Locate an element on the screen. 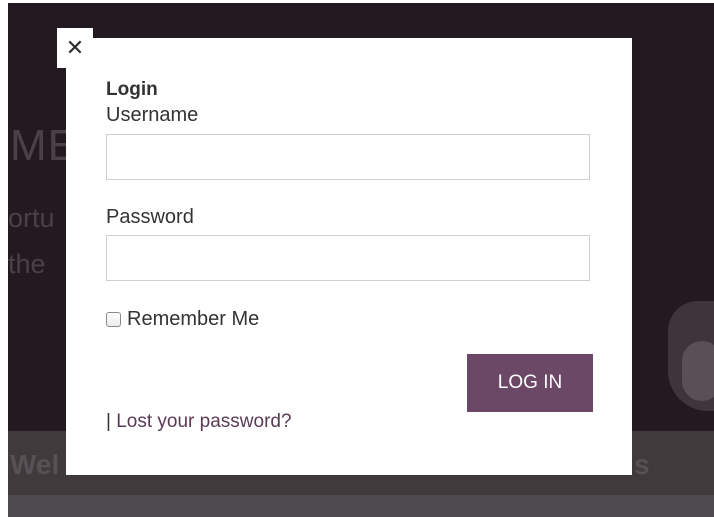 This screenshot has width=714, height=517. welcome-band-text-left: Wel is located at coordinates (35, 464).